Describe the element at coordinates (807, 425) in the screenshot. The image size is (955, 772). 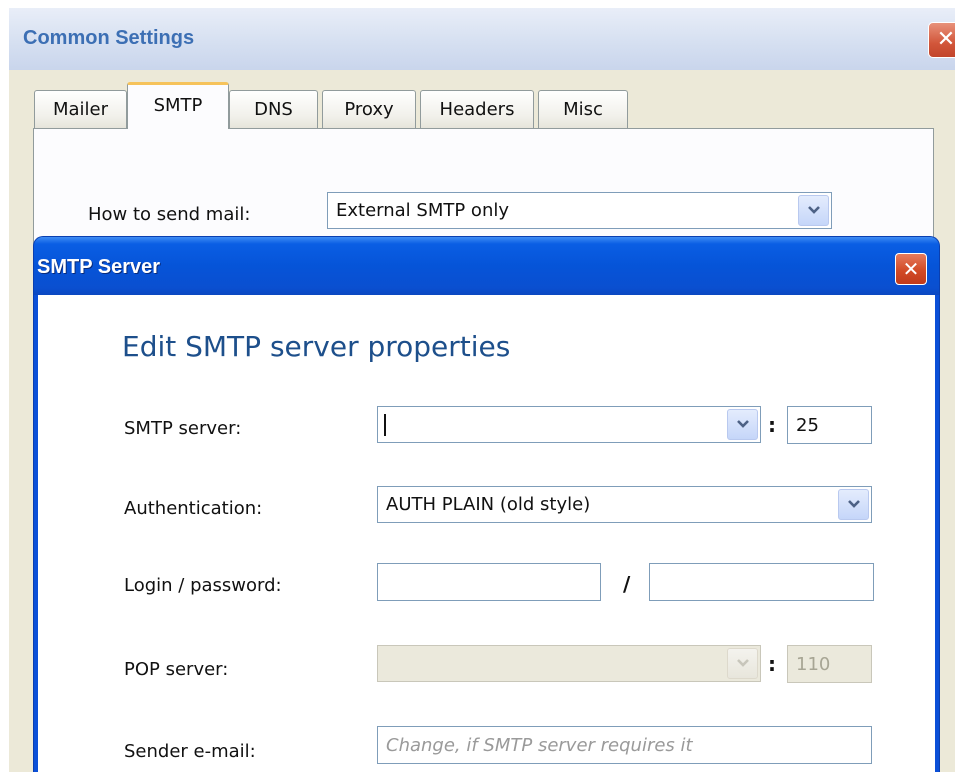
I see `smtp-port-value: 25` at that location.